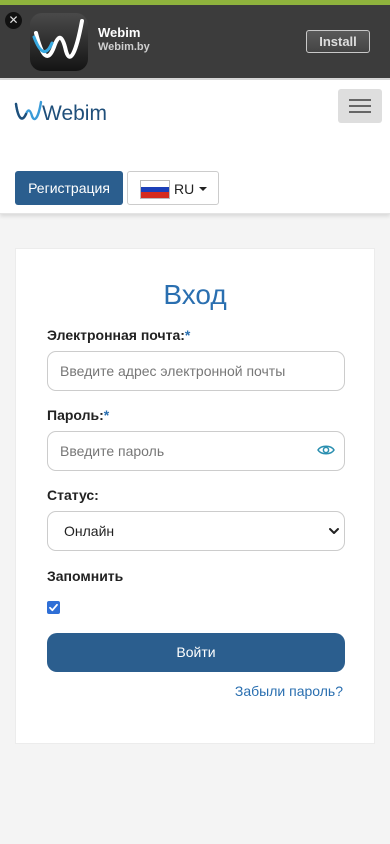  Describe the element at coordinates (69, 188) in the screenshot. I see `register-button: Регистрация` at that location.